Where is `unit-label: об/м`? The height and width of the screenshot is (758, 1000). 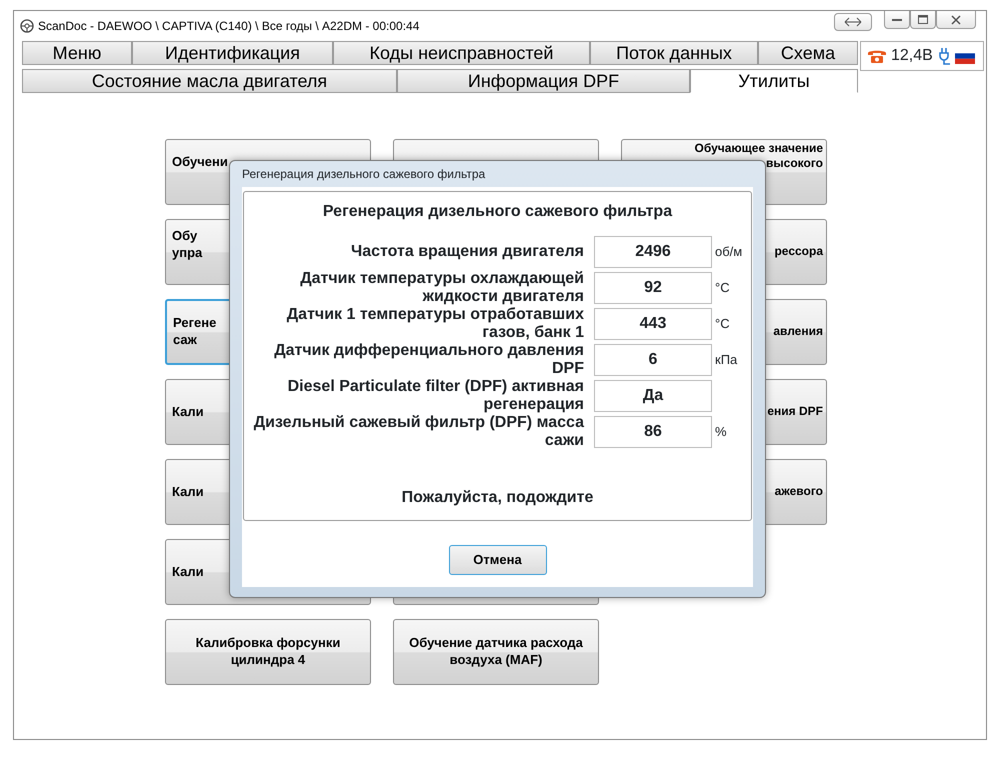
unit-label: об/м is located at coordinates (728, 252).